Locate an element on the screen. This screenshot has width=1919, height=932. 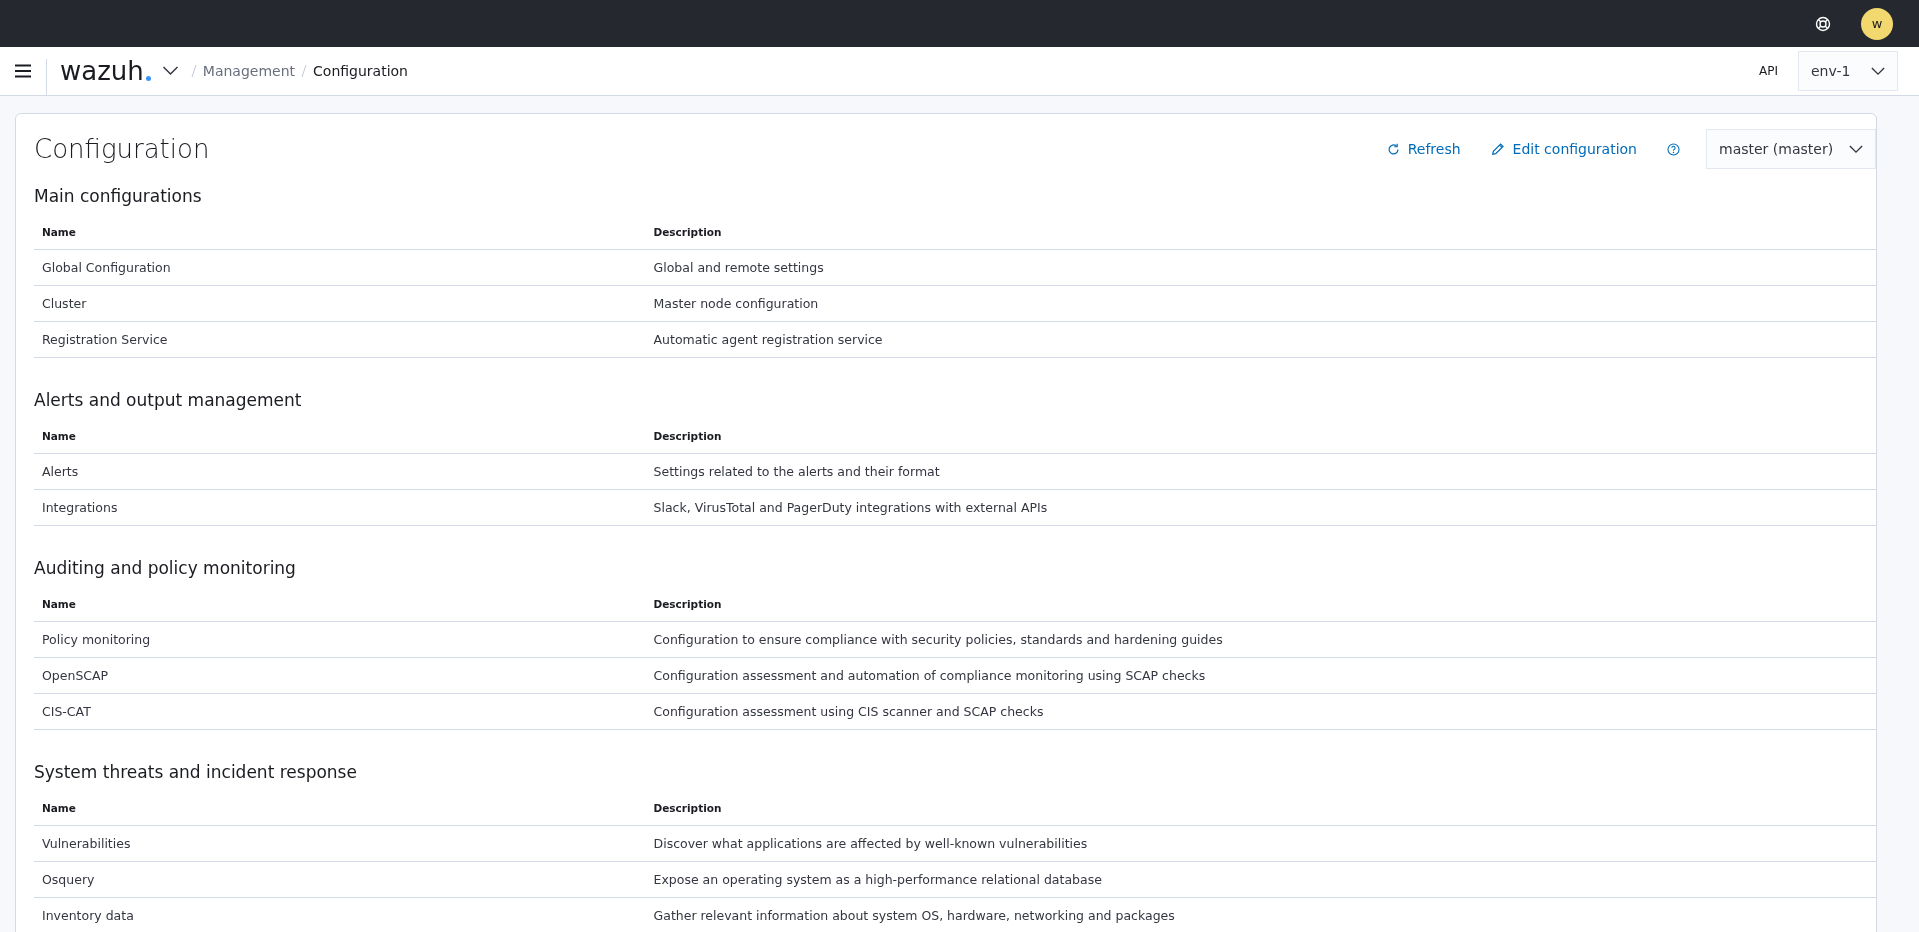
refresh-icon is located at coordinates (1393, 149).